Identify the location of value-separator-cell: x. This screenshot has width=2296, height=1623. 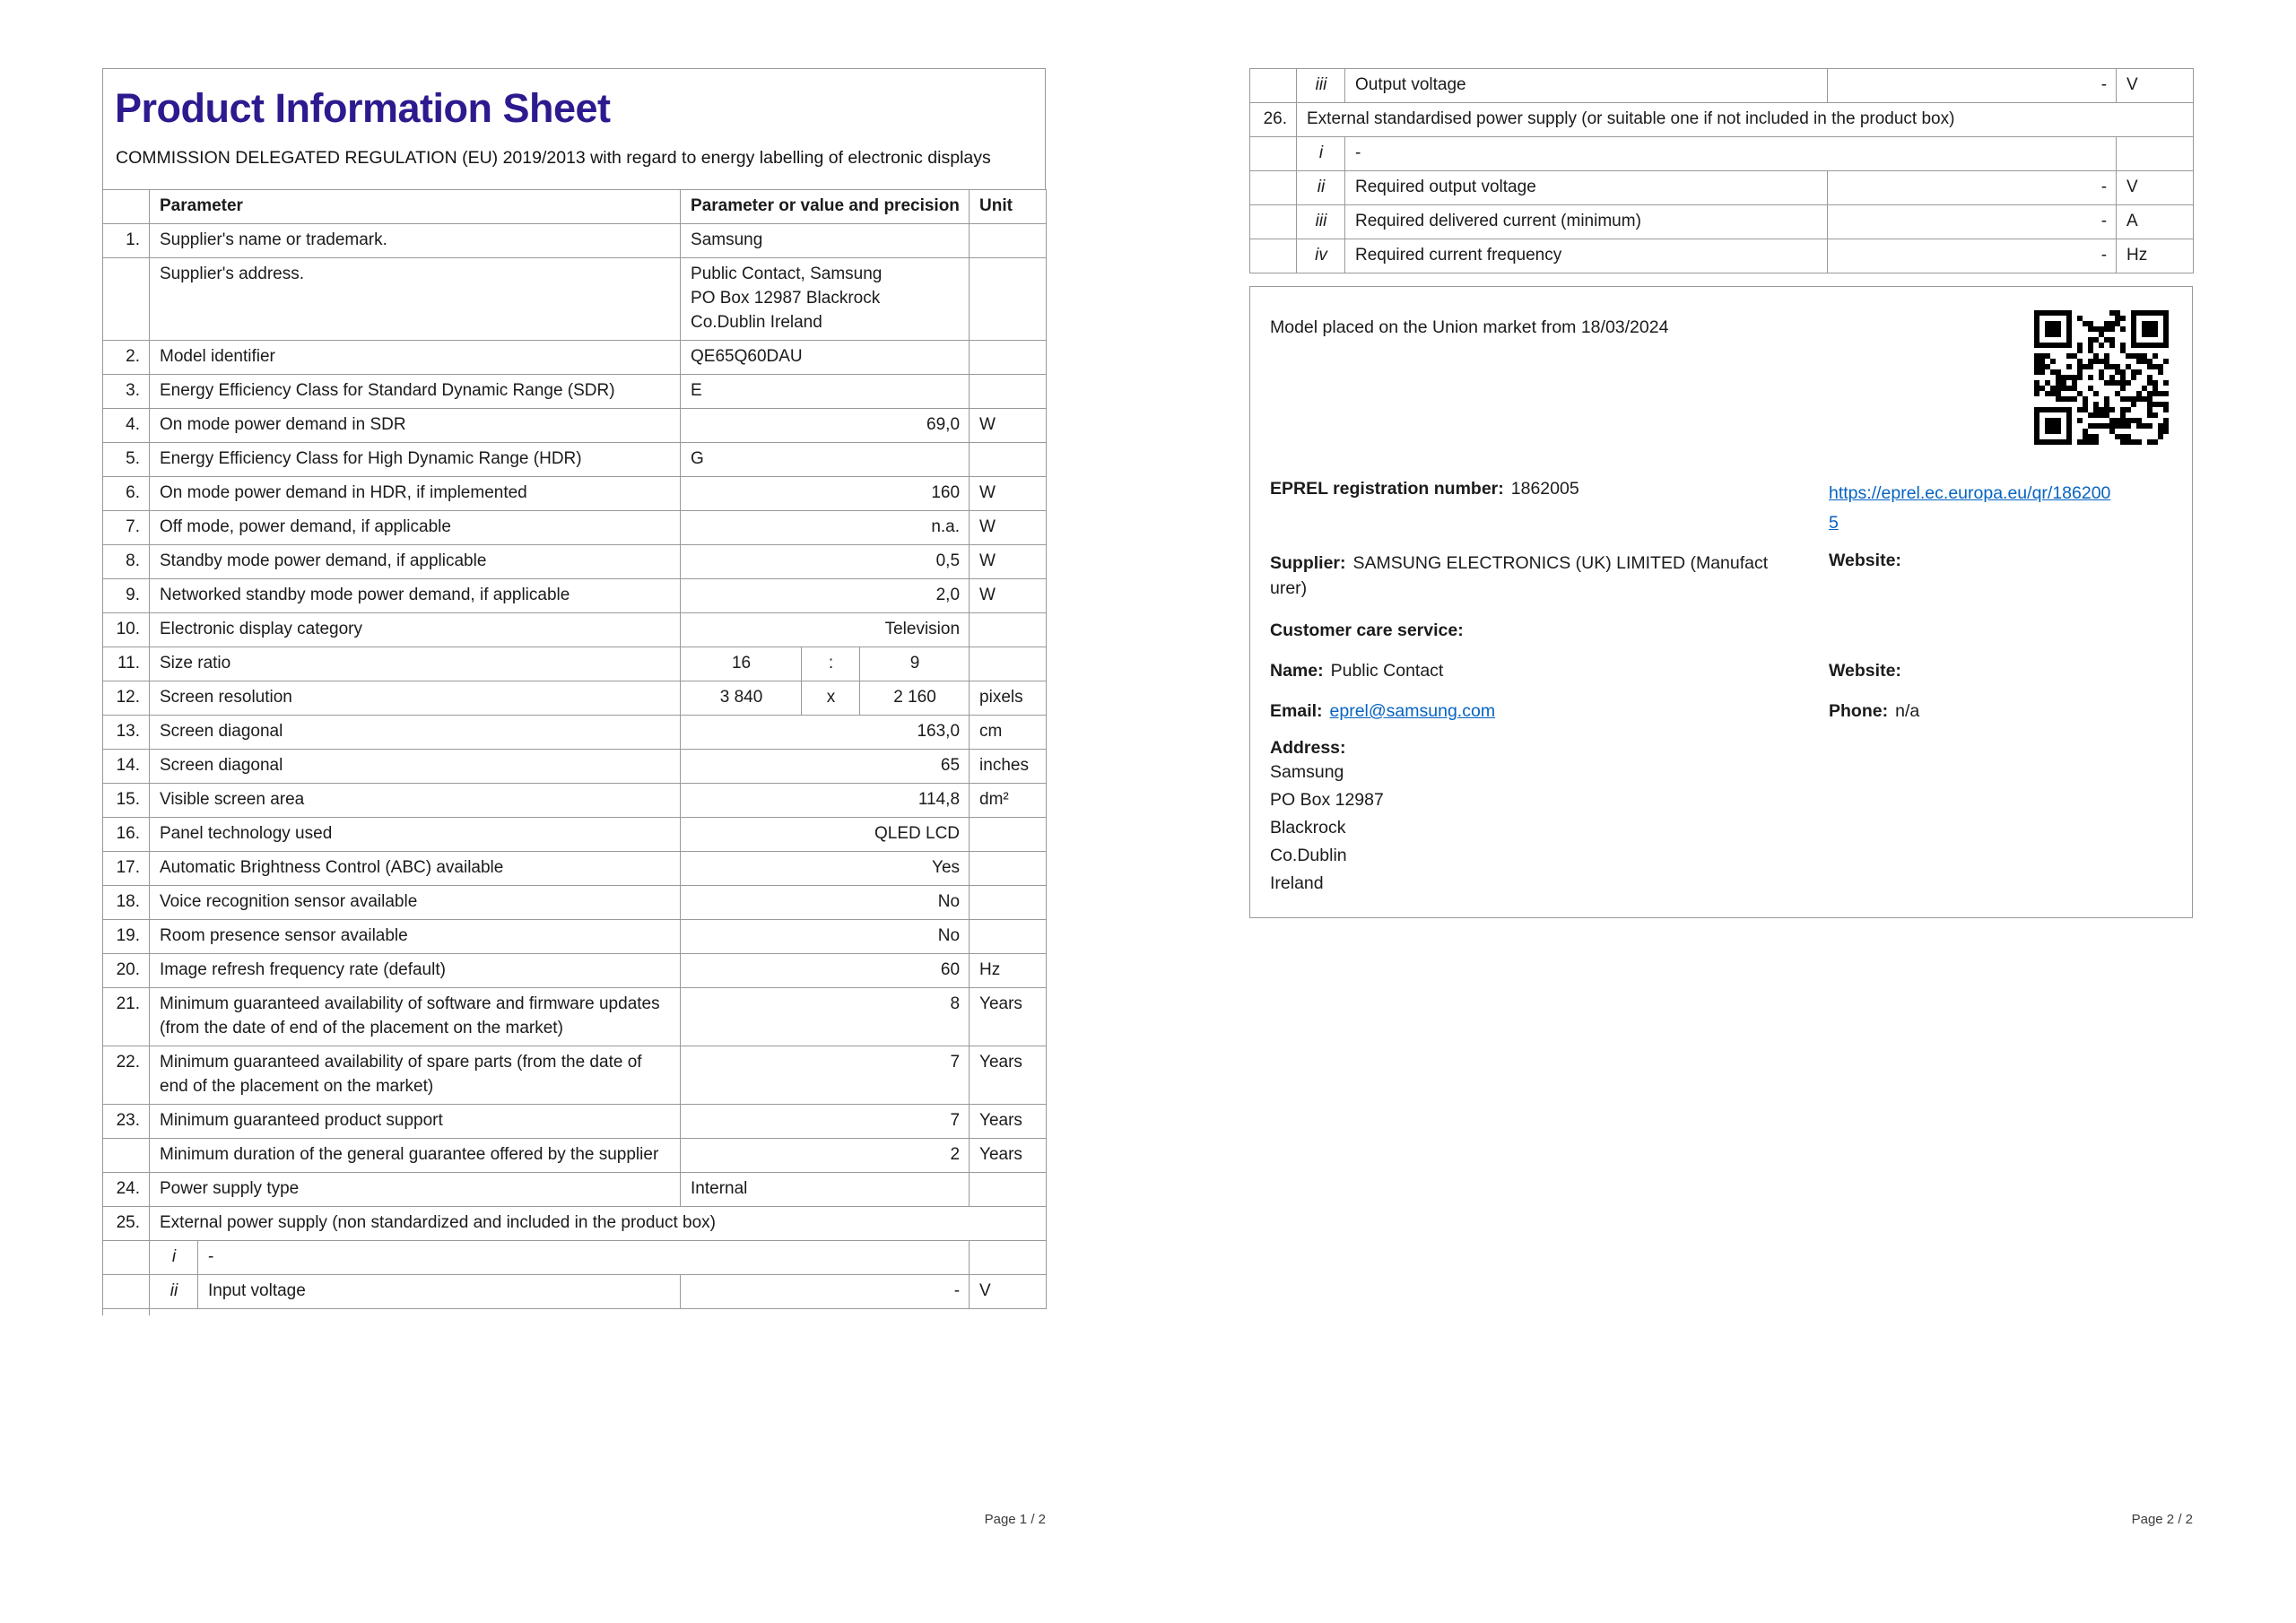
(831, 698).